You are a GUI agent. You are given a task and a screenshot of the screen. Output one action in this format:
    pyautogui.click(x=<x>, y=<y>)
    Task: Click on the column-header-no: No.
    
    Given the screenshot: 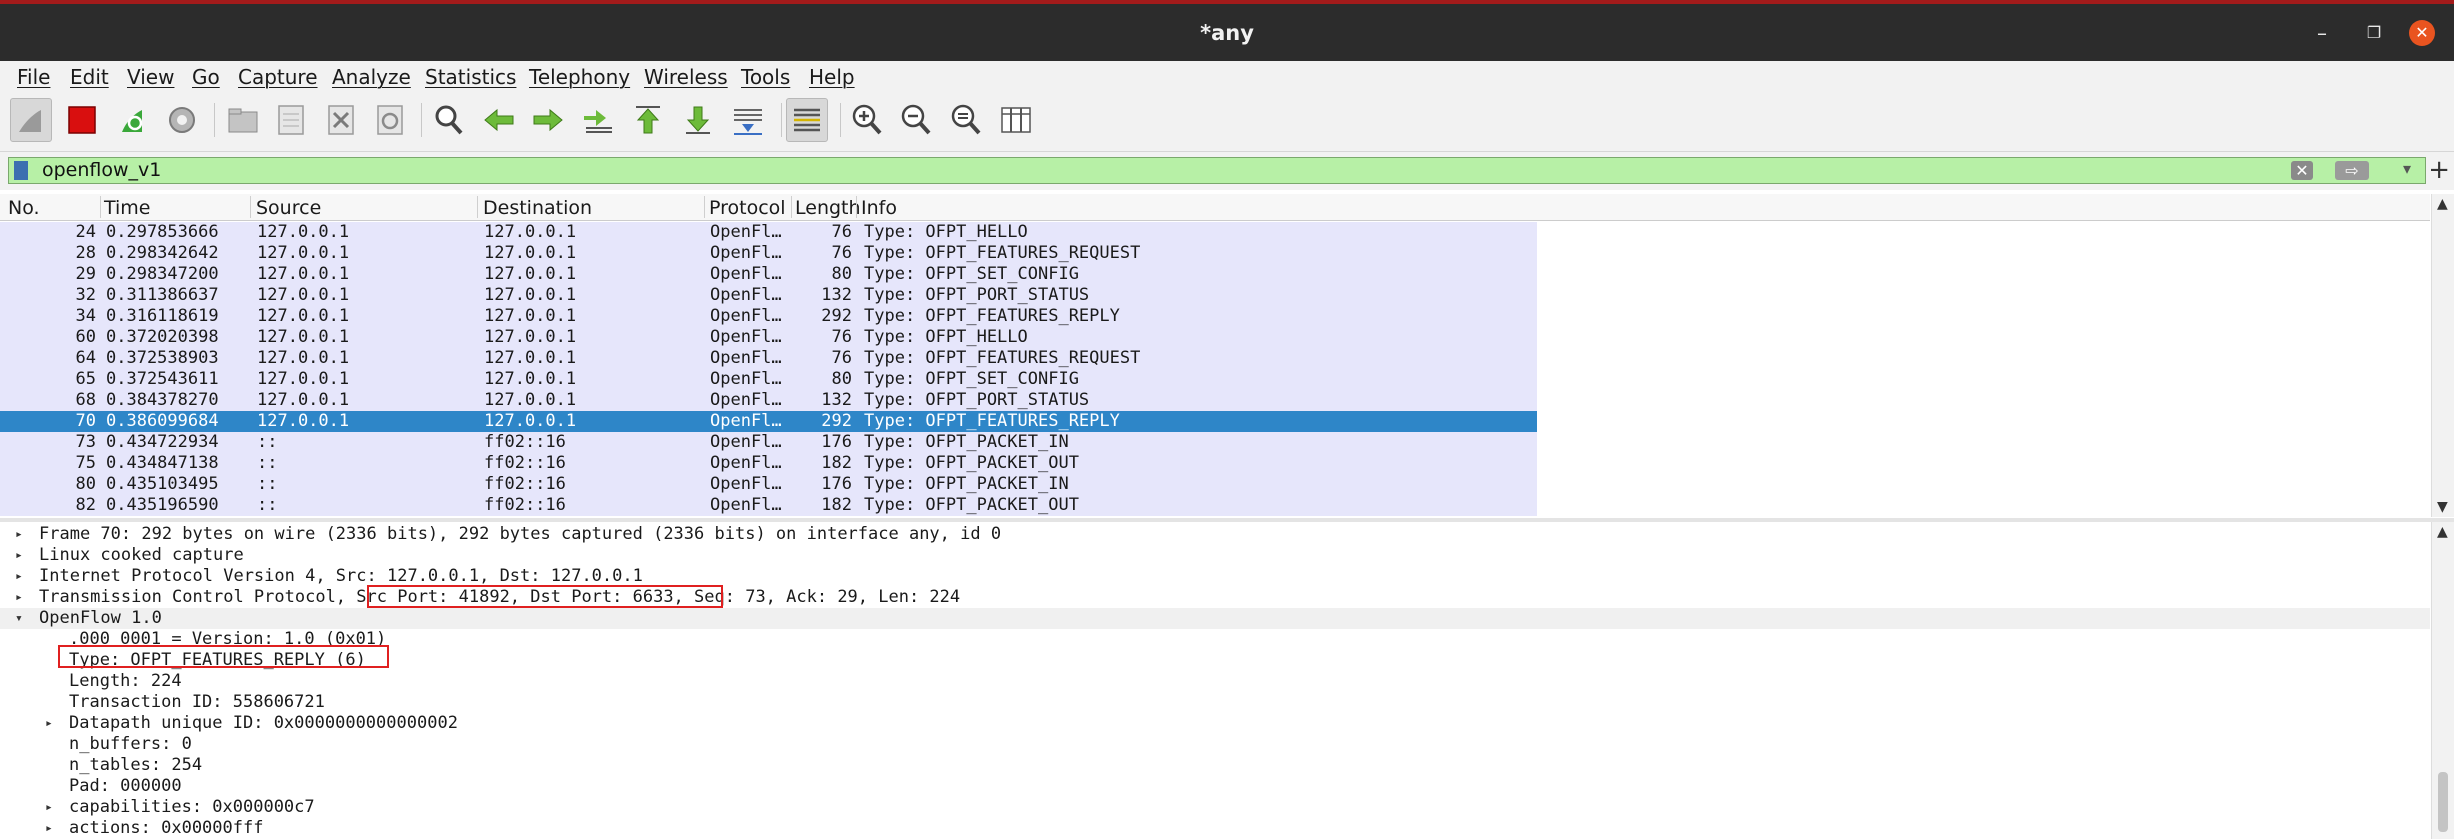 What is the action you would take?
    pyautogui.click(x=24, y=208)
    